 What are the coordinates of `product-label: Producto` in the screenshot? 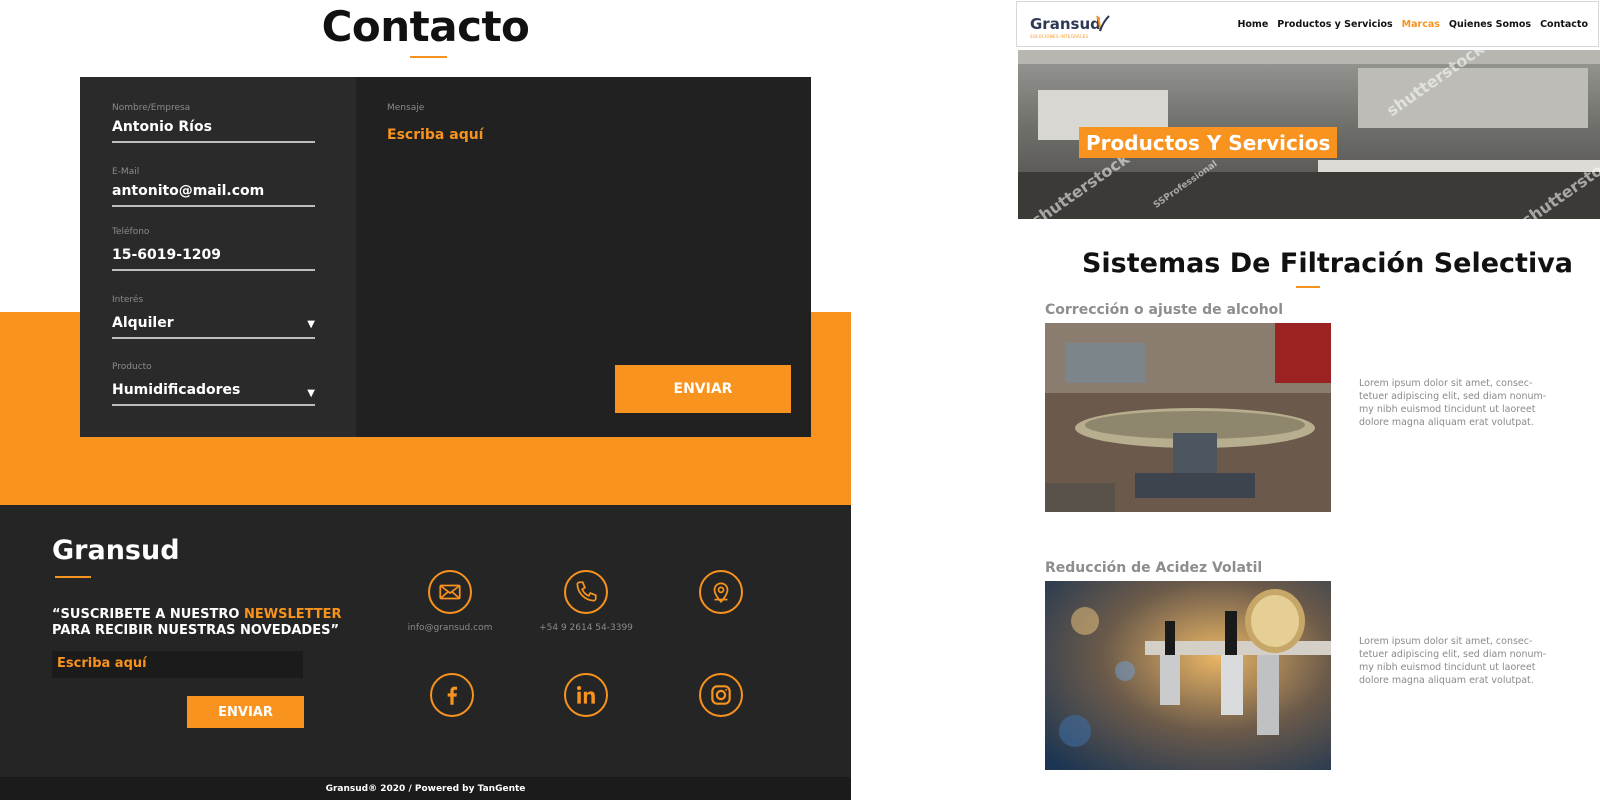 It's located at (132, 367).